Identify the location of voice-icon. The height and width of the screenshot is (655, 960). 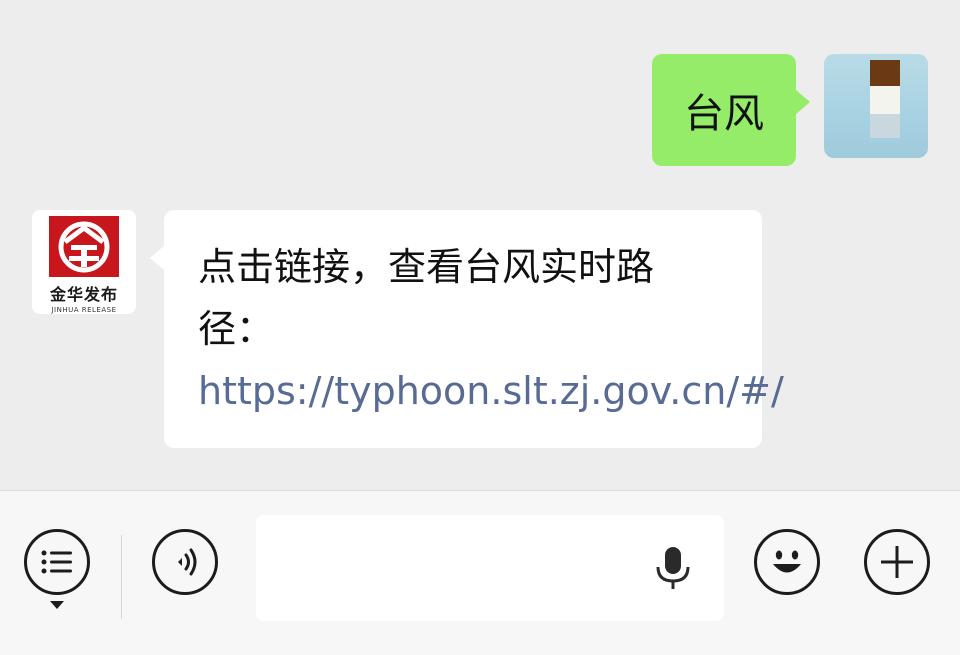
(187, 562).